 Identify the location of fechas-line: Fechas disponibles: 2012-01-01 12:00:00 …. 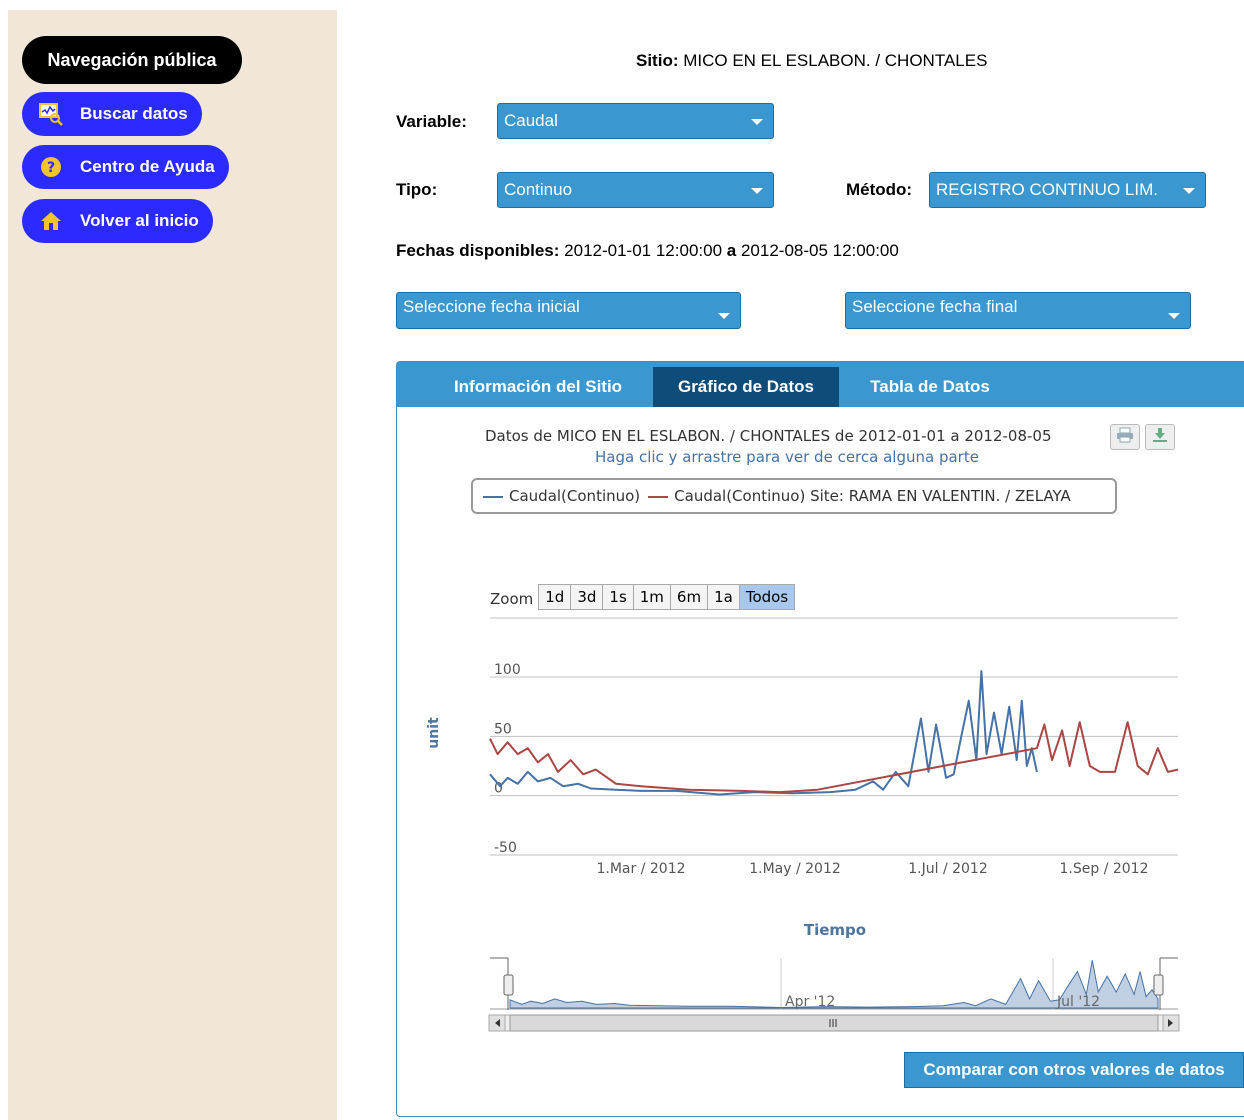
(647, 251).